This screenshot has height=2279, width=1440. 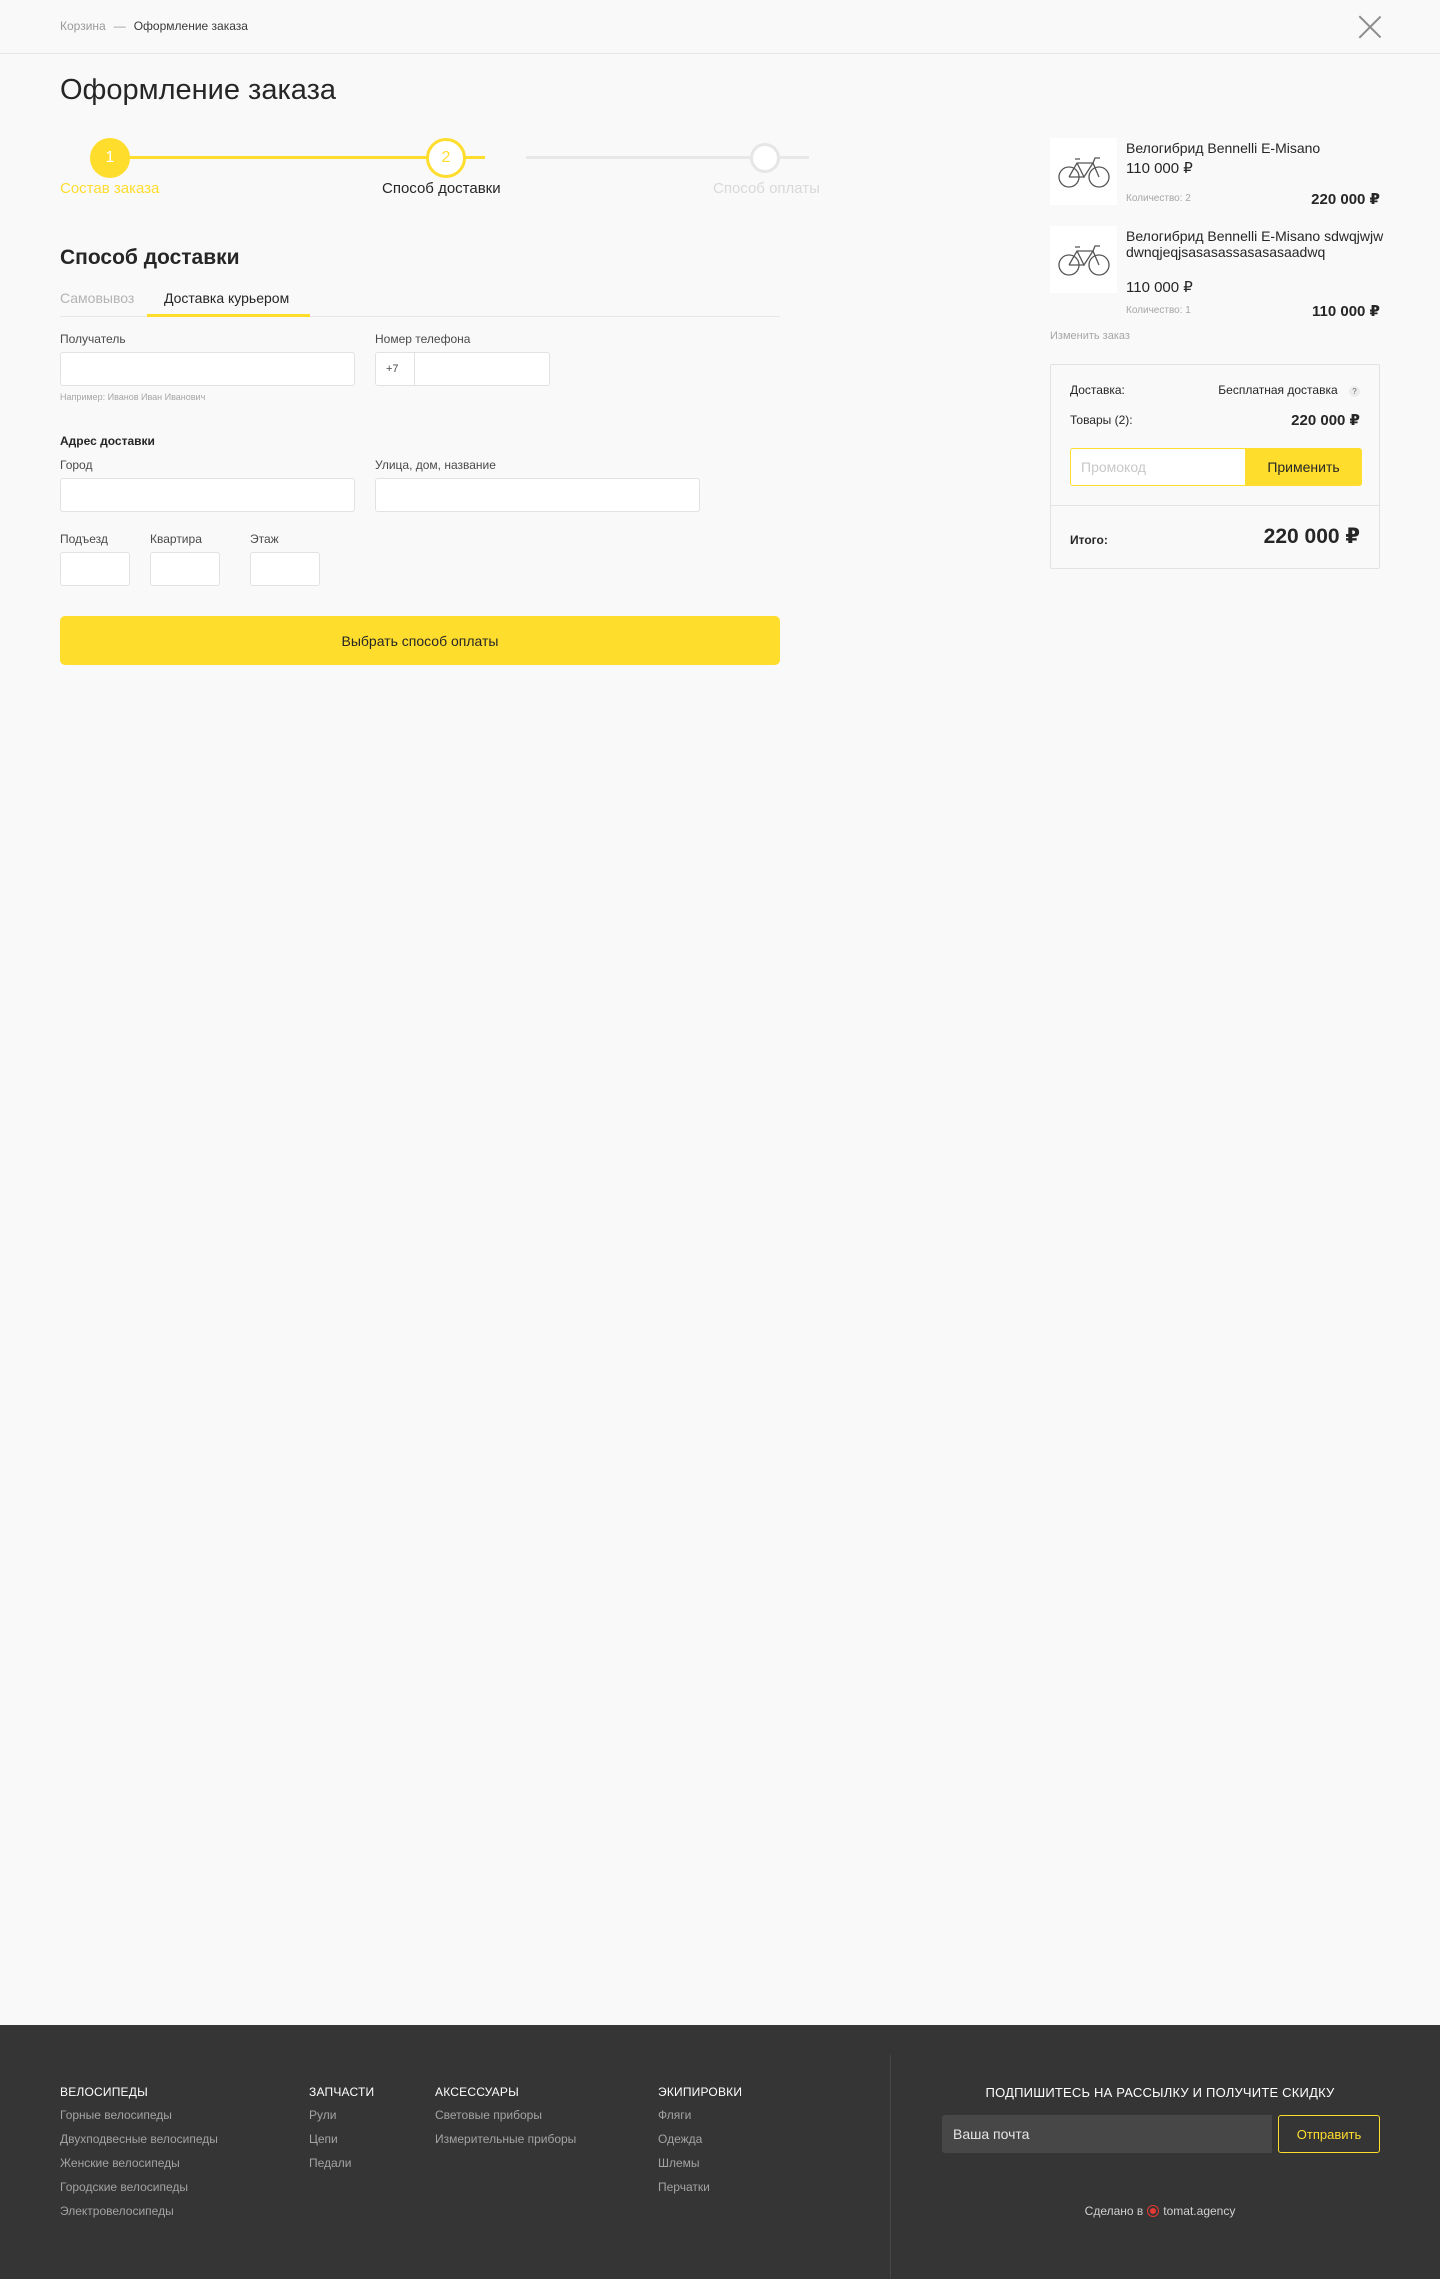 What do you see at coordinates (341, 2092) in the screenshot?
I see `footer-column-title: ЗАПЧАСТИ` at bounding box center [341, 2092].